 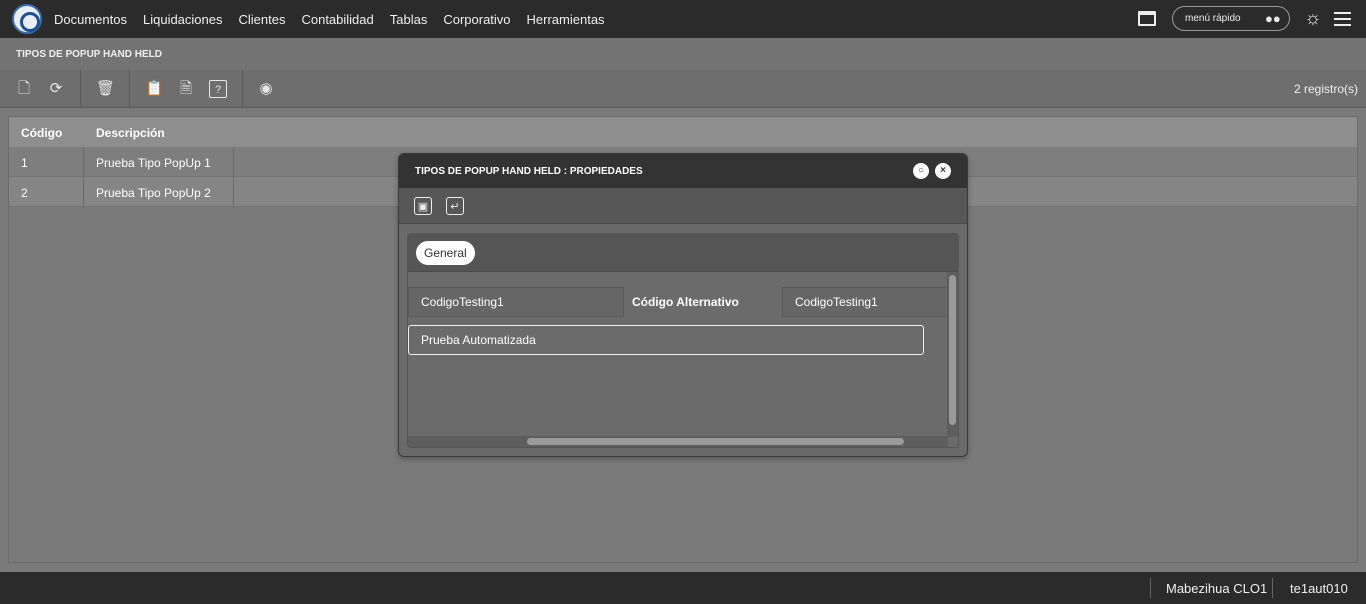 What do you see at coordinates (1147, 18) in the screenshot?
I see `window-icon` at bounding box center [1147, 18].